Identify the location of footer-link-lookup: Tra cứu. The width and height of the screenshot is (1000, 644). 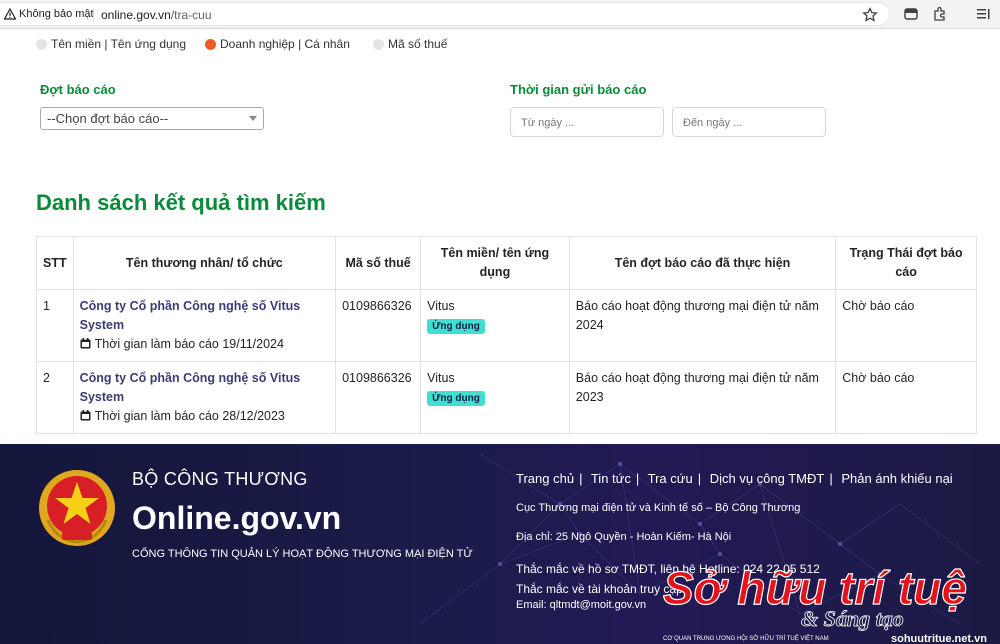
(670, 478).